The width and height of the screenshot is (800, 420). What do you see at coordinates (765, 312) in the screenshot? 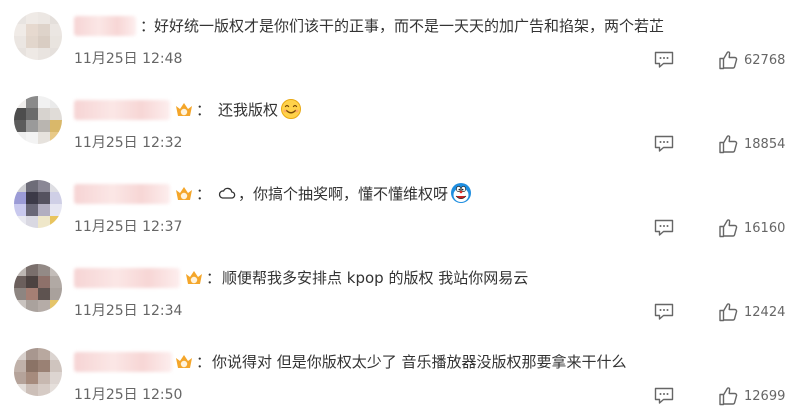
I see `like-count: 12424` at bounding box center [765, 312].